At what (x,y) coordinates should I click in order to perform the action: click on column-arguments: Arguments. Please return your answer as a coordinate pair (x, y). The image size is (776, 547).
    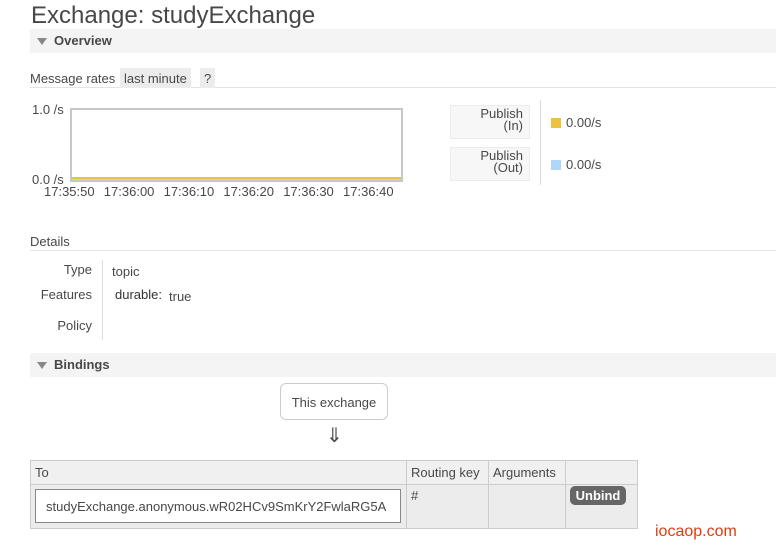
    Looking at the image, I should click on (527, 472).